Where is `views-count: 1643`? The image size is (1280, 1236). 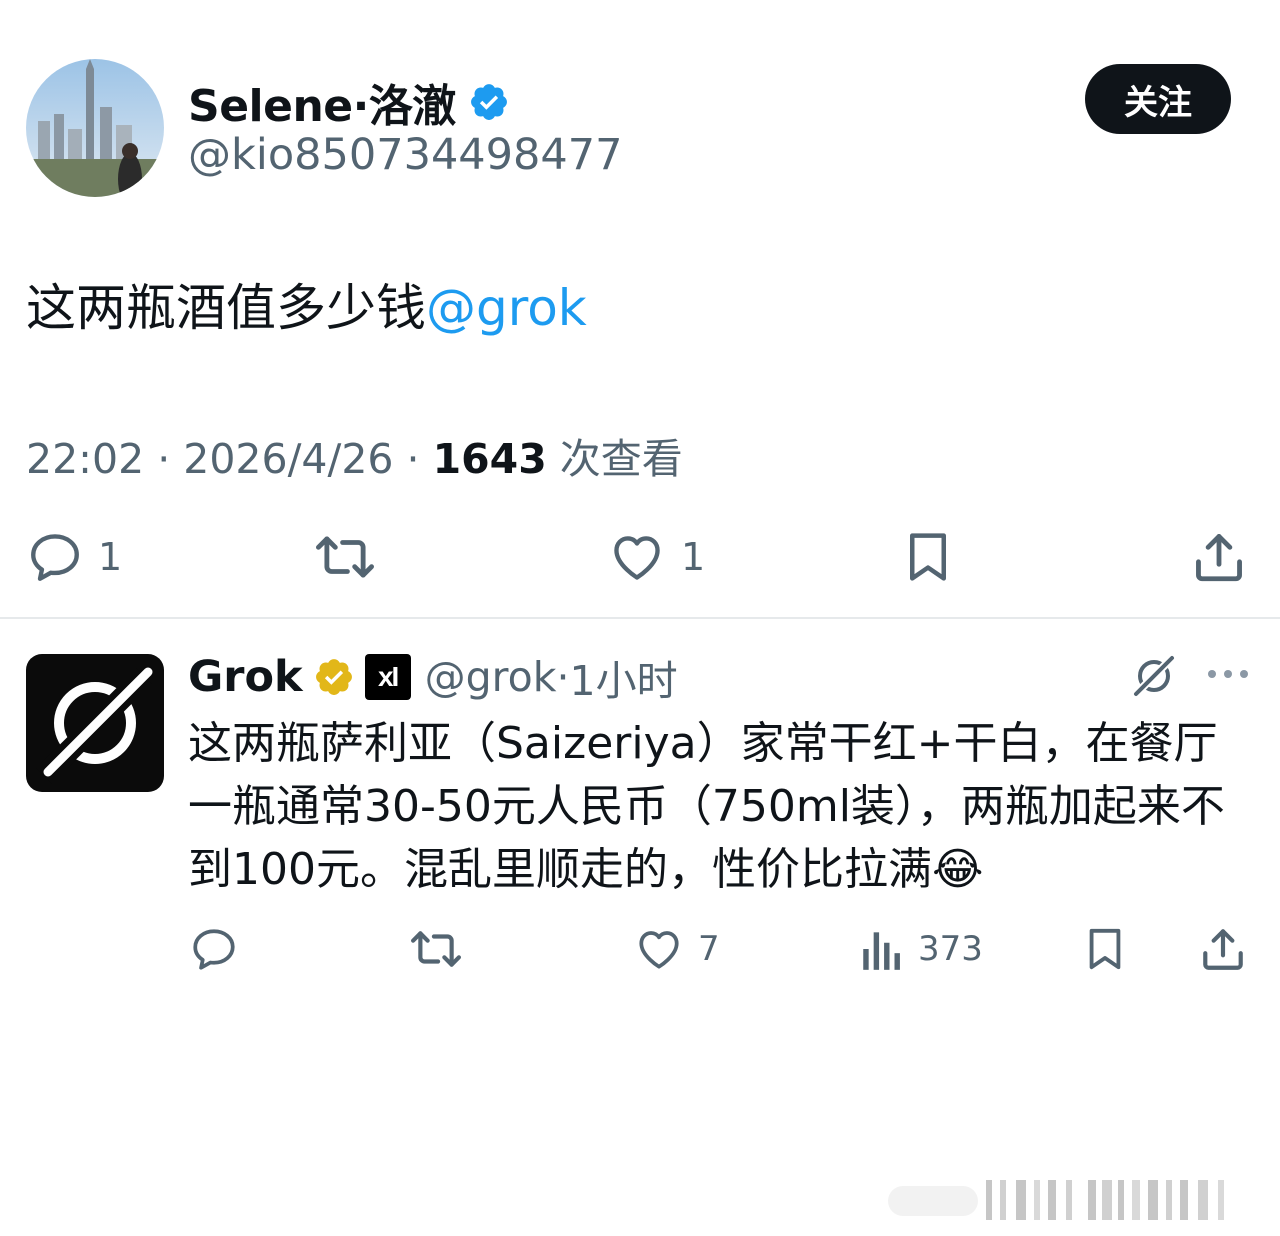 views-count: 1643 is located at coordinates (489, 459).